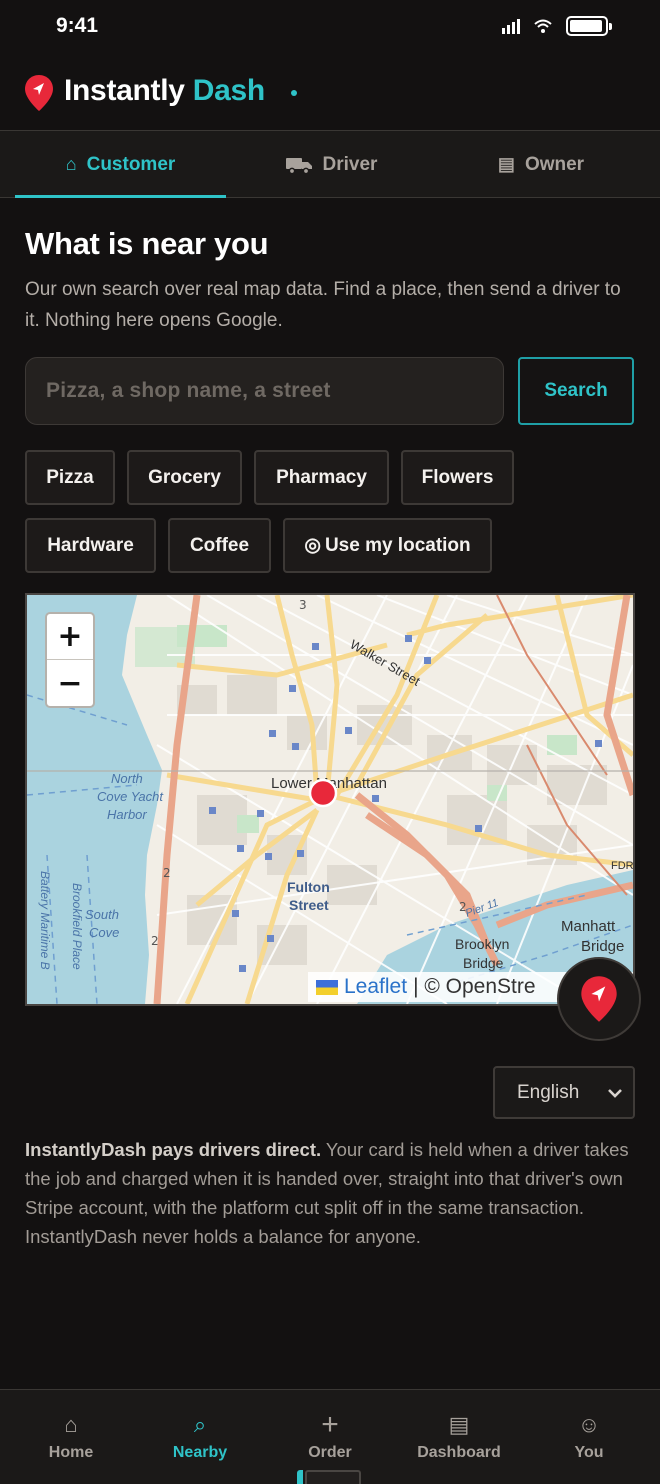  What do you see at coordinates (184, 477) in the screenshot?
I see `chip-grocery: Grocery` at bounding box center [184, 477].